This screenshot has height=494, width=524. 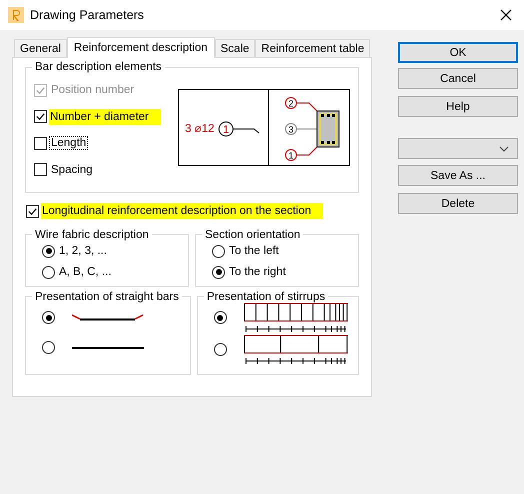 I want to click on checkbox-label: Number + diameter, so click(x=105, y=116).